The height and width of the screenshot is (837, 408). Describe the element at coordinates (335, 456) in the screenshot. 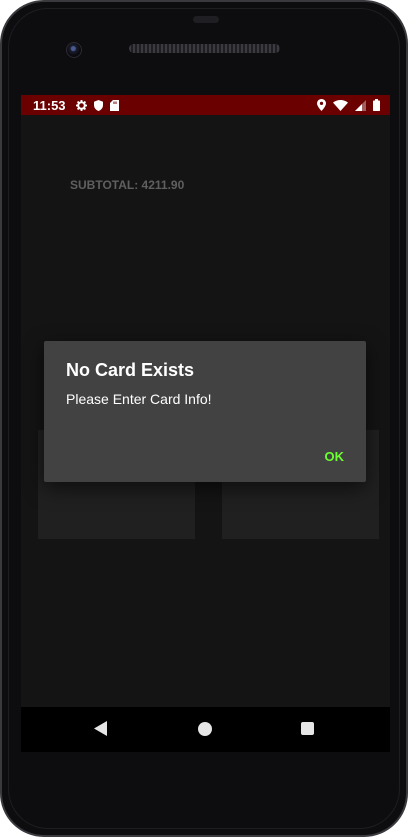

I see `ok-button: OK` at that location.